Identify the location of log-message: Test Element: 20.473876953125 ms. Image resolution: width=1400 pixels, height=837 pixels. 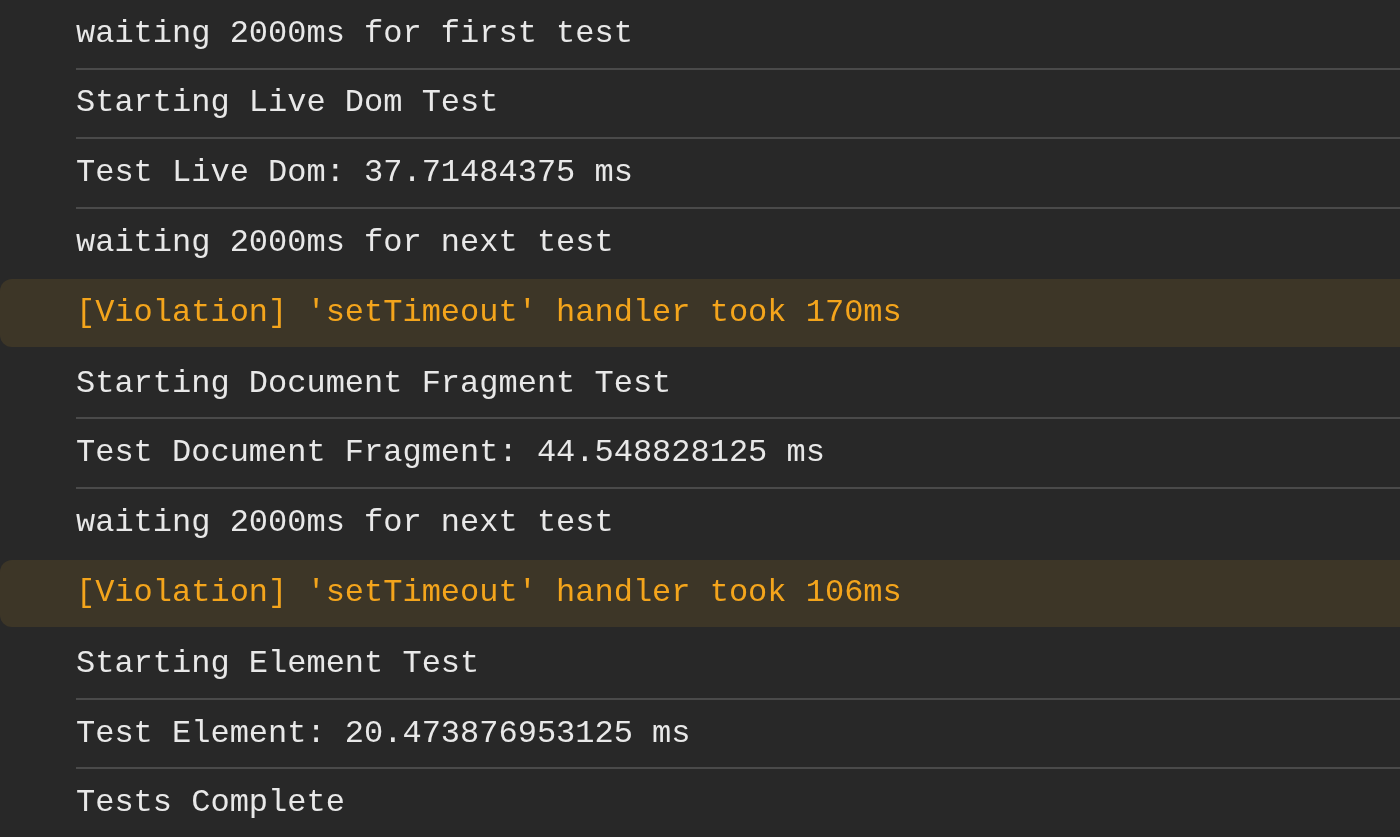
(383, 733).